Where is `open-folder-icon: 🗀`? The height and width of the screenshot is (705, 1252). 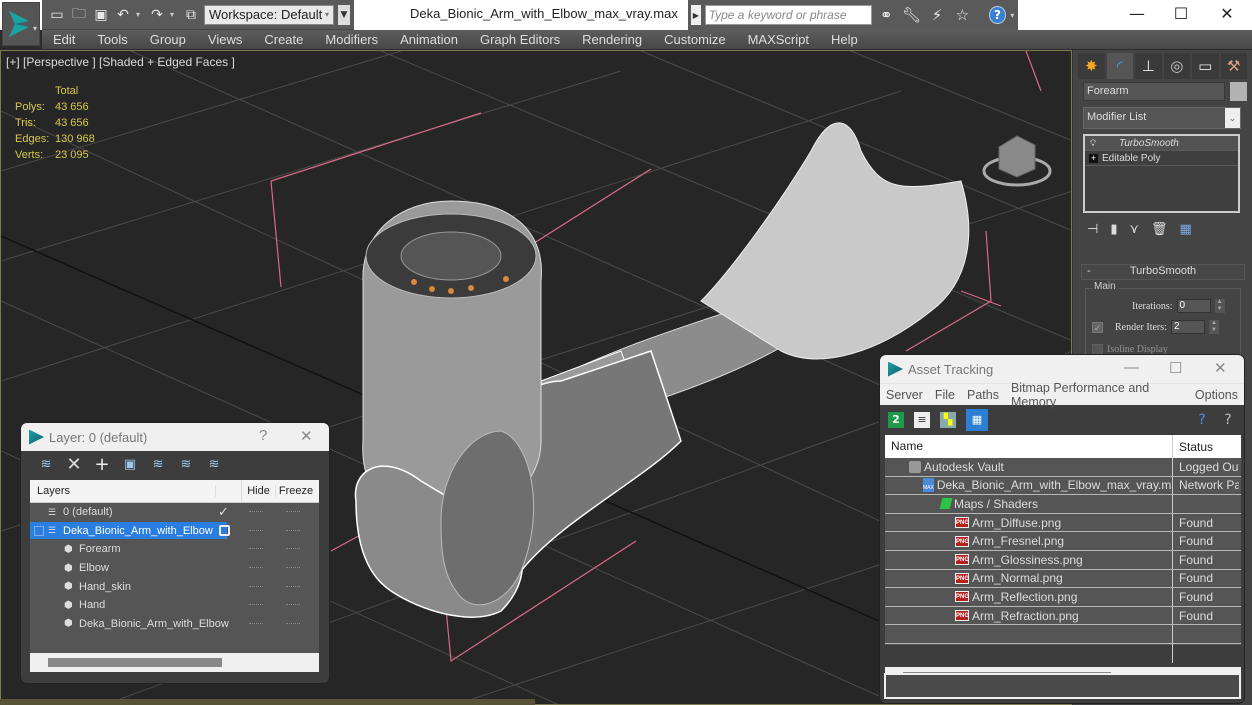 open-folder-icon: 🗀 is located at coordinates (79, 15).